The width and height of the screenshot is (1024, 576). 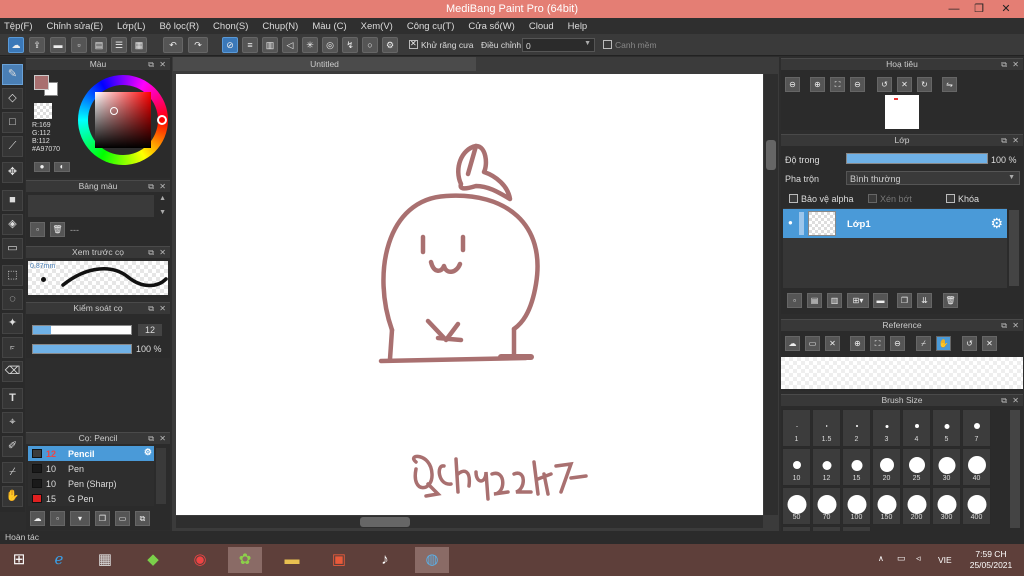 What do you see at coordinates (1006, 9) in the screenshot?
I see `close-button: ✕` at bounding box center [1006, 9].